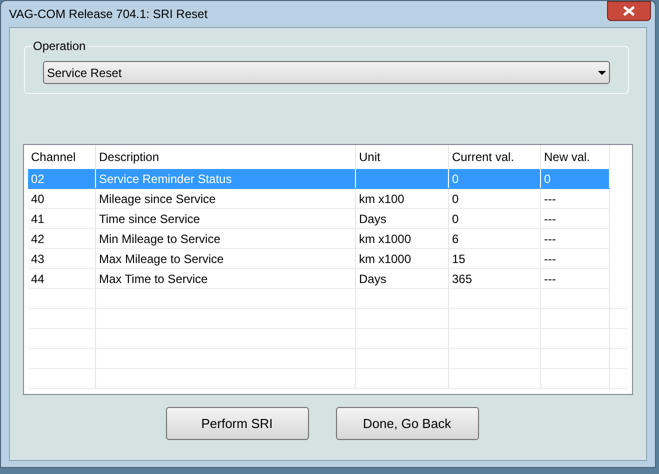 The width and height of the screenshot is (659, 474). I want to click on table-cell-text: 44, so click(37, 279).